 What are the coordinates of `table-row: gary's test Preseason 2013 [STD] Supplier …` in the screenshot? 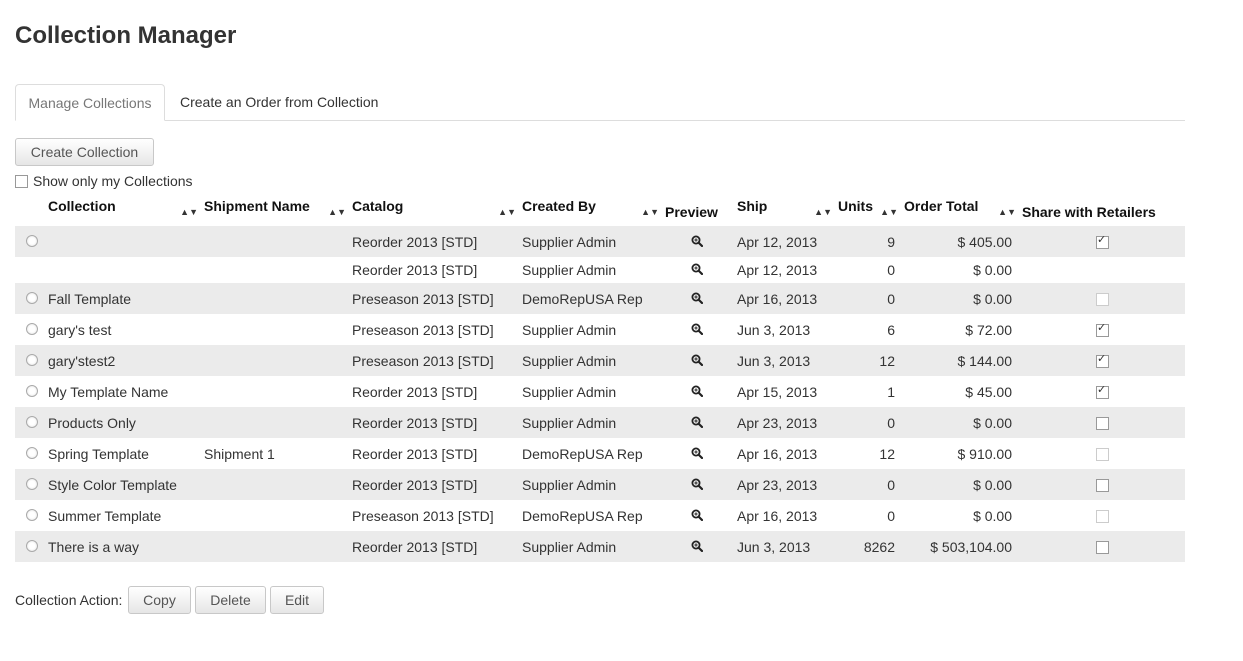 It's located at (600, 329).